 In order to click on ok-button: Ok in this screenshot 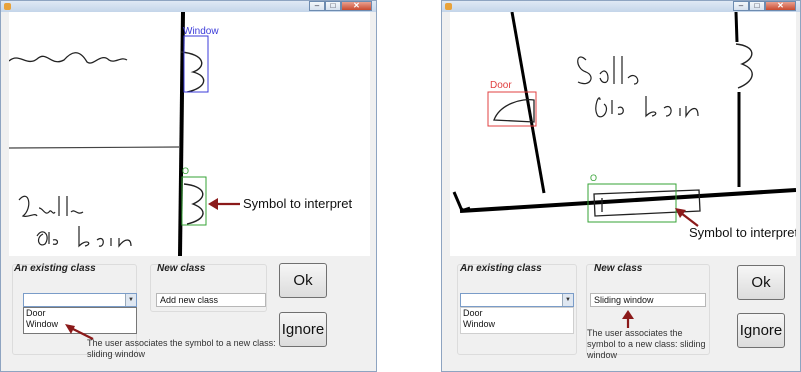, I will do `click(761, 282)`.